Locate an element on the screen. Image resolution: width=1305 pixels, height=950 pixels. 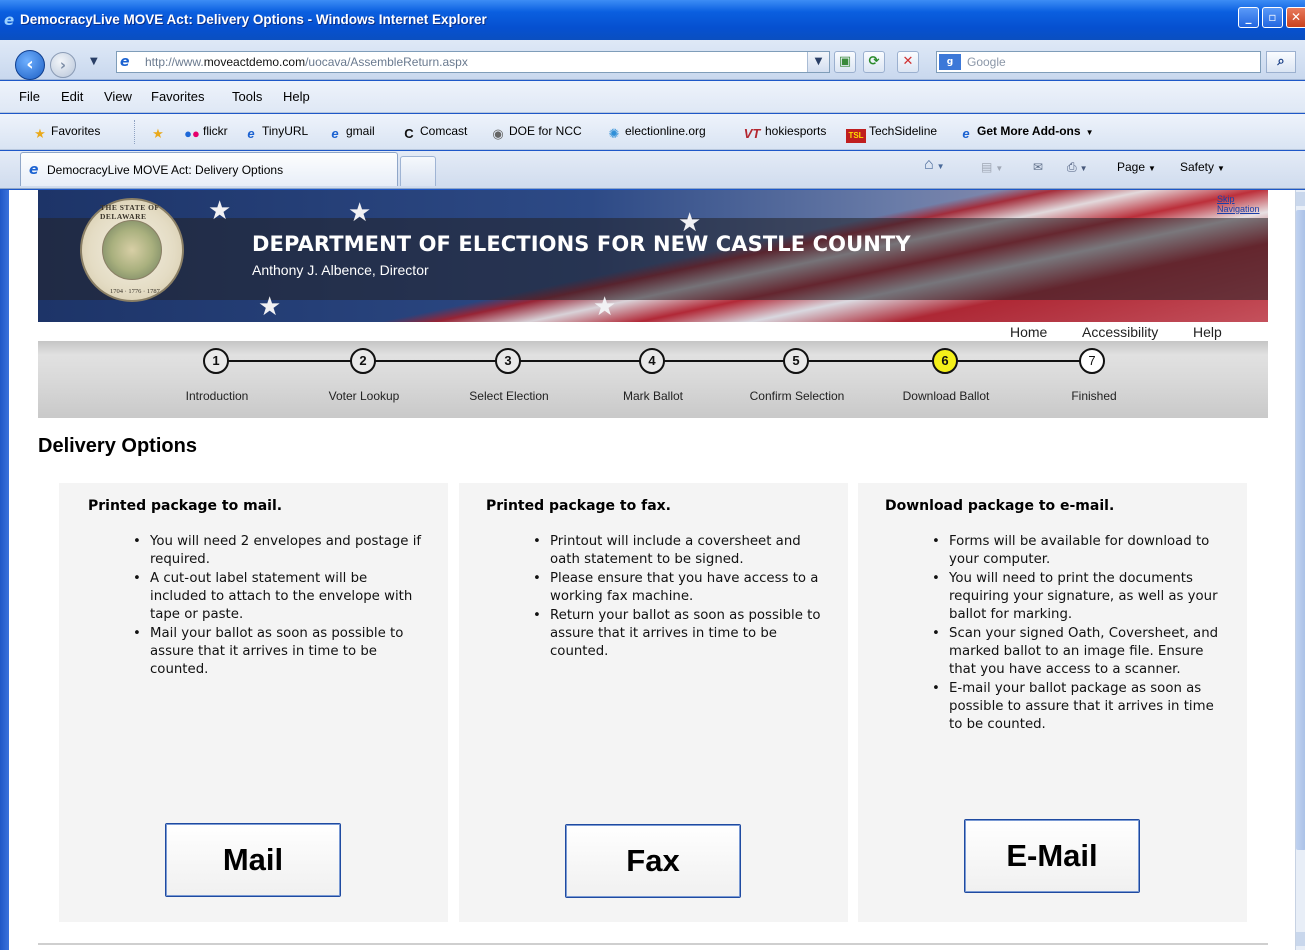
fav-techsideline: TSL TechSideline is located at coordinates (891, 133).